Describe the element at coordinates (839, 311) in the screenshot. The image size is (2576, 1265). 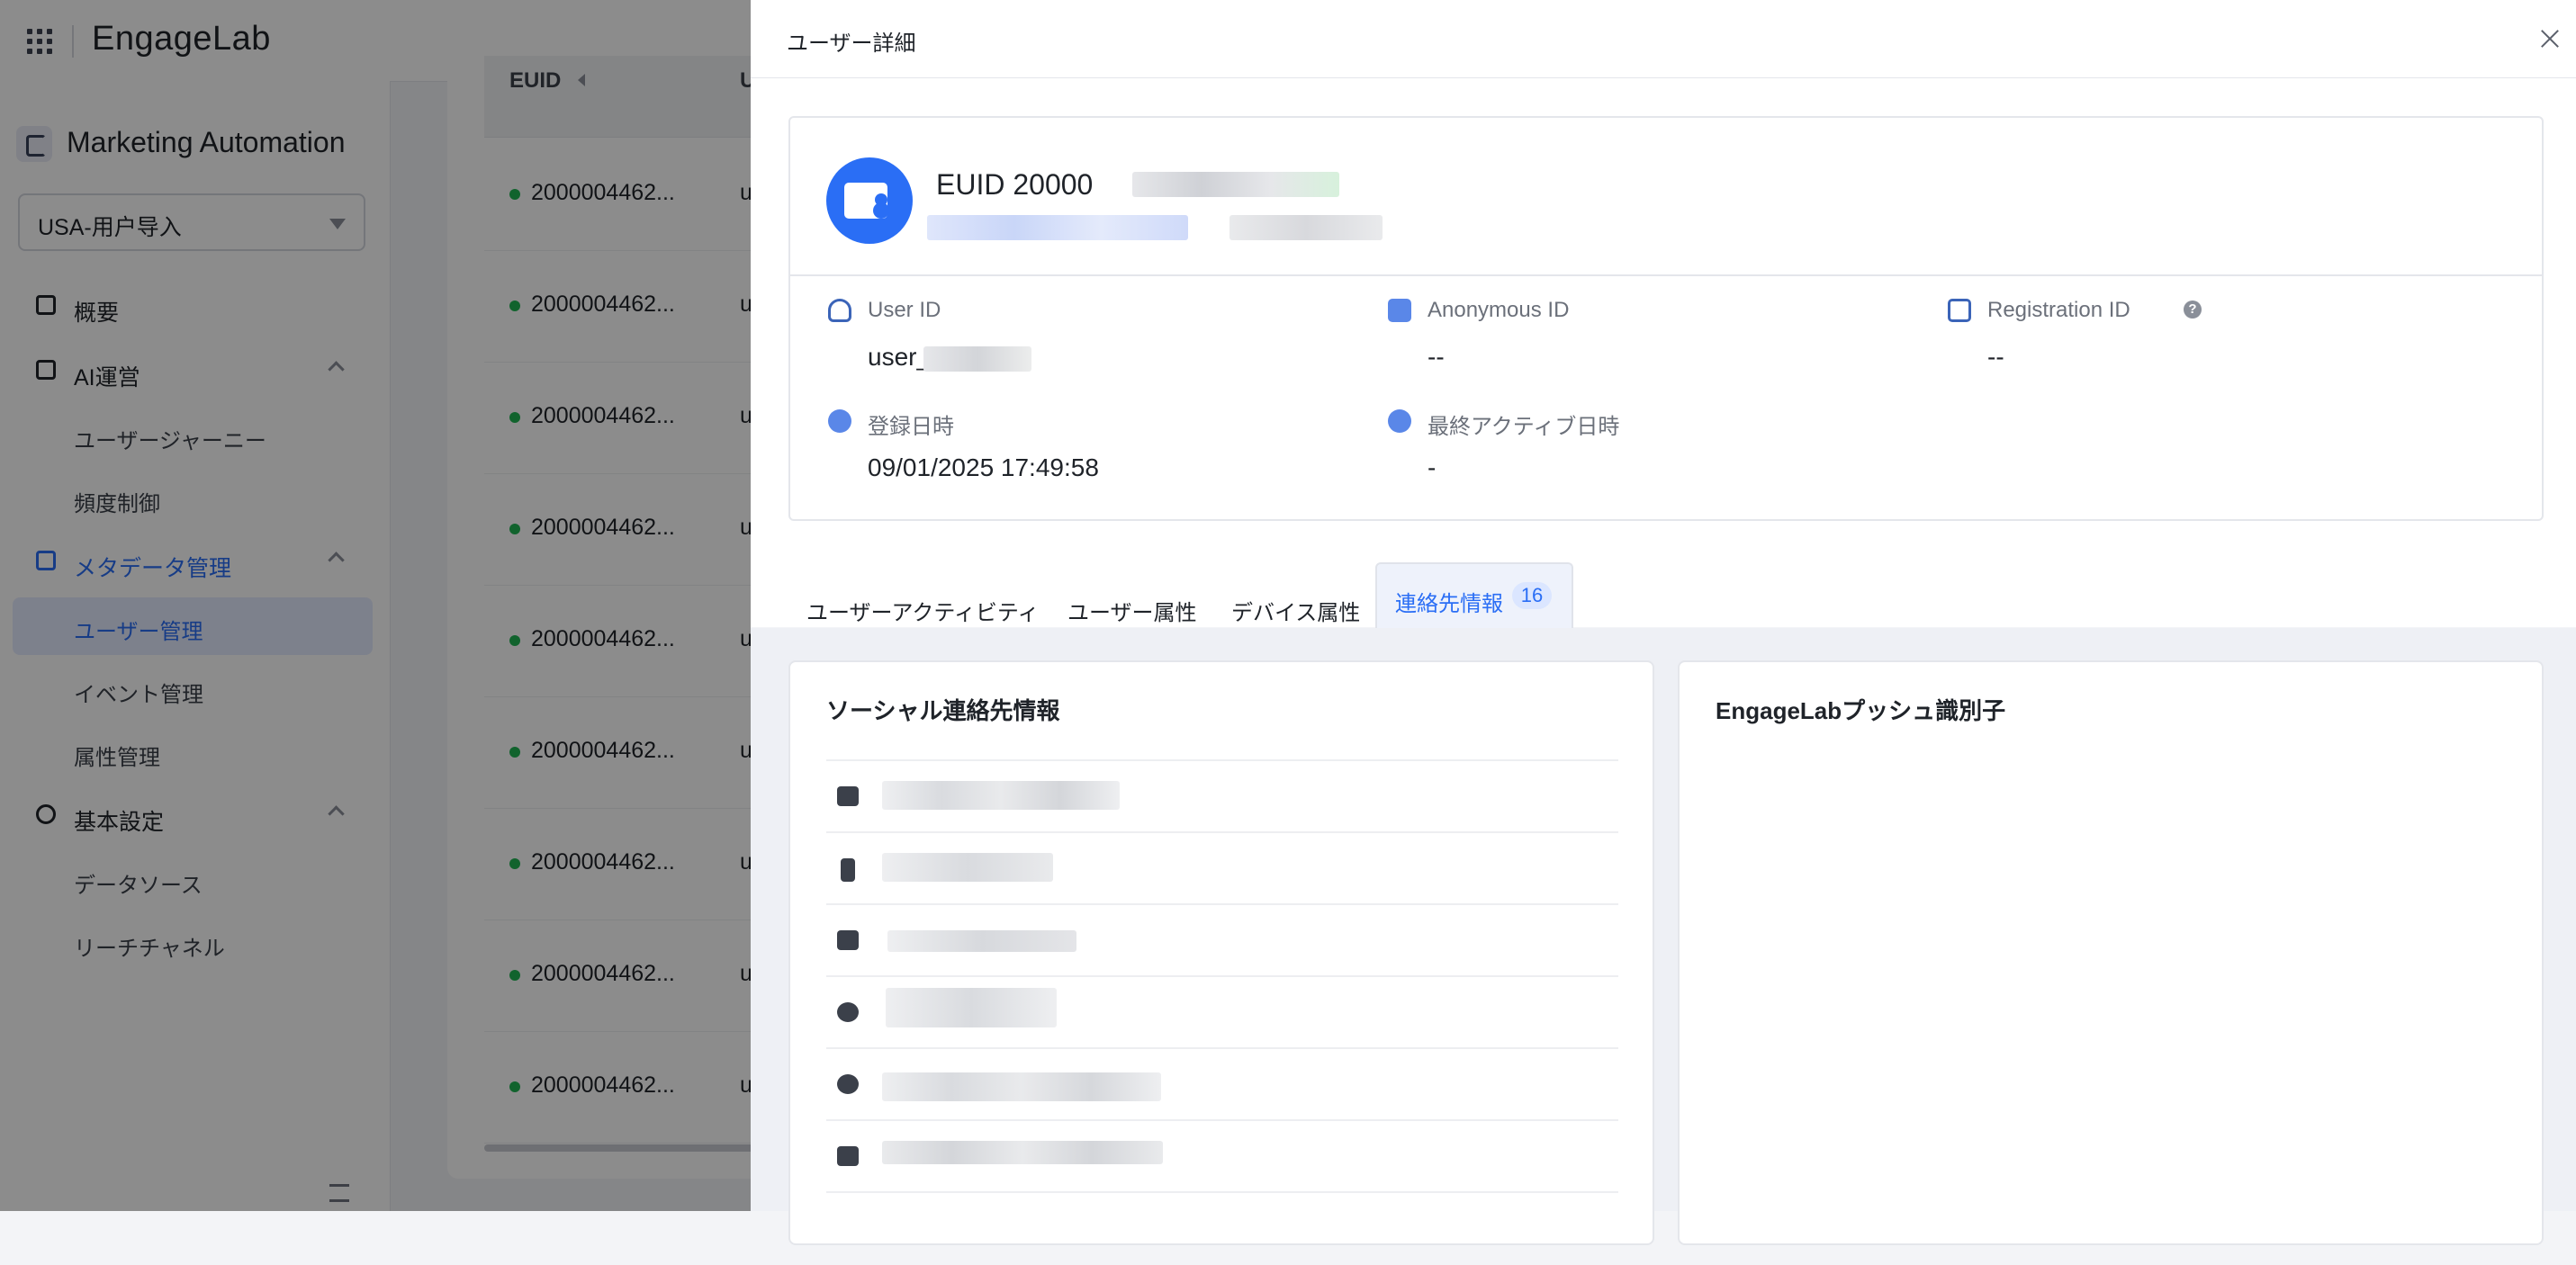
I see `user-icon` at that location.